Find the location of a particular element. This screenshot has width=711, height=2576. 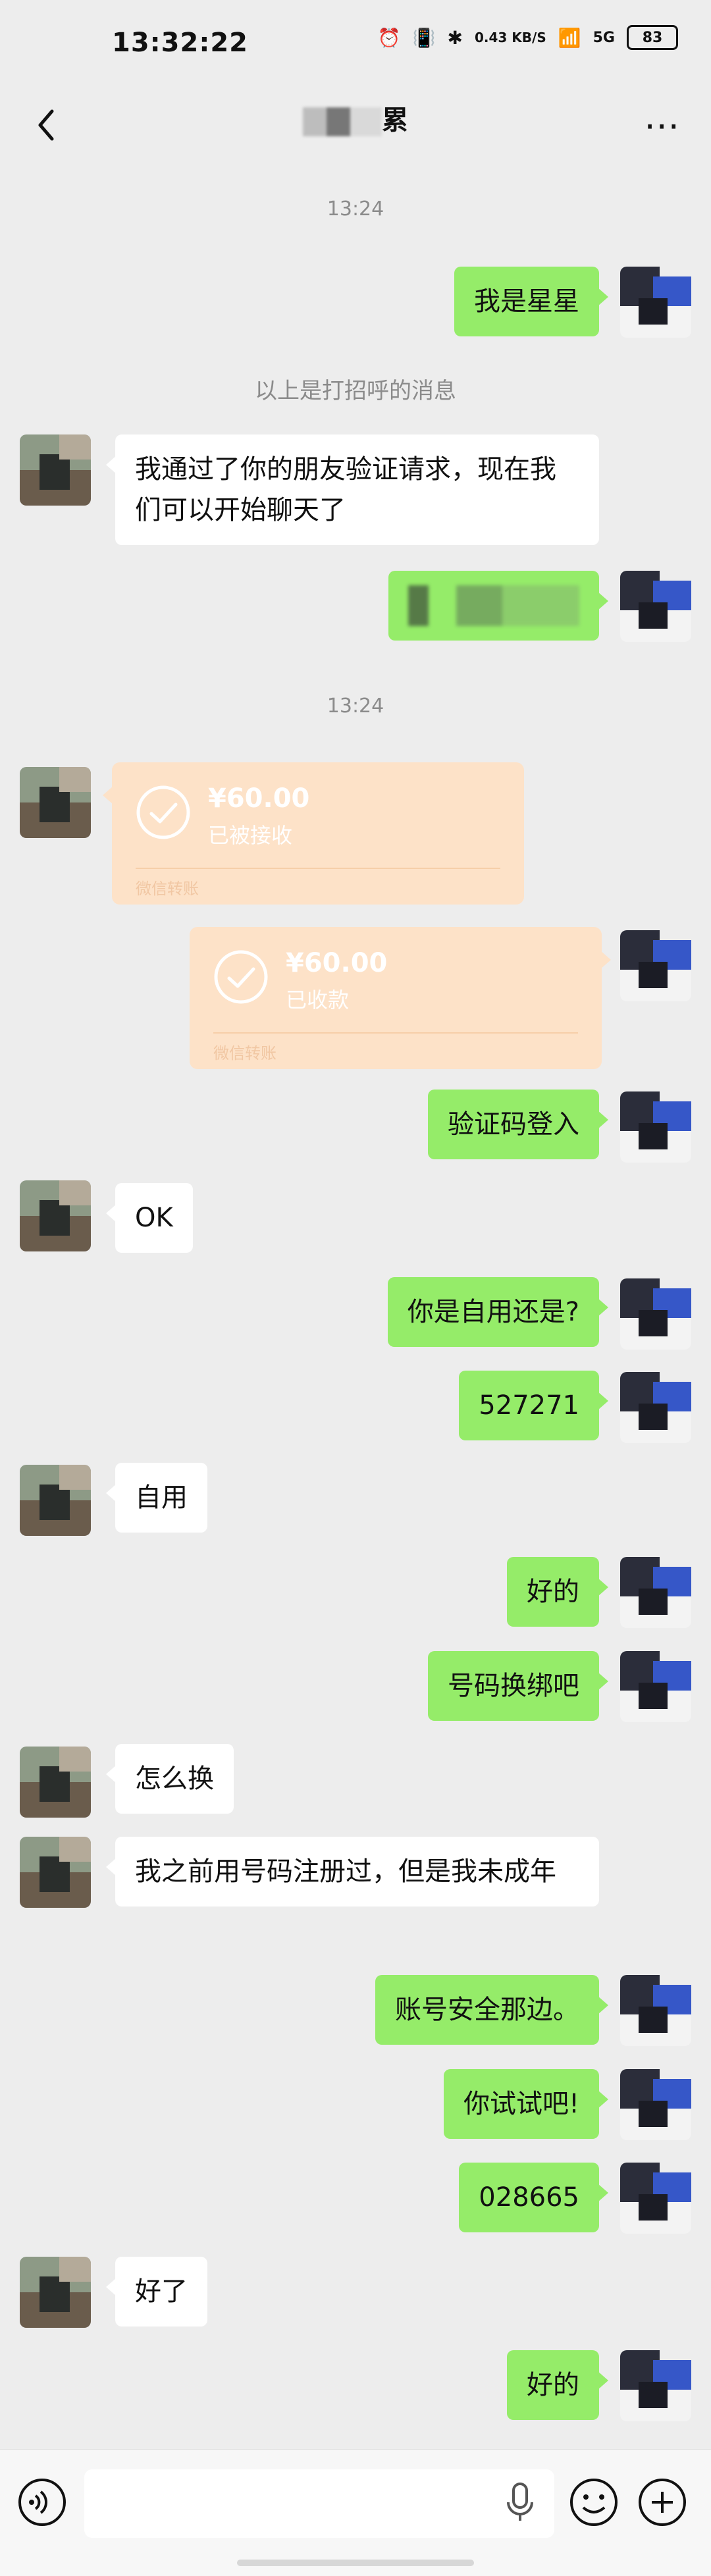

message-text: 我之前用号码注册过，但是我未成年 is located at coordinates (345, 1872).